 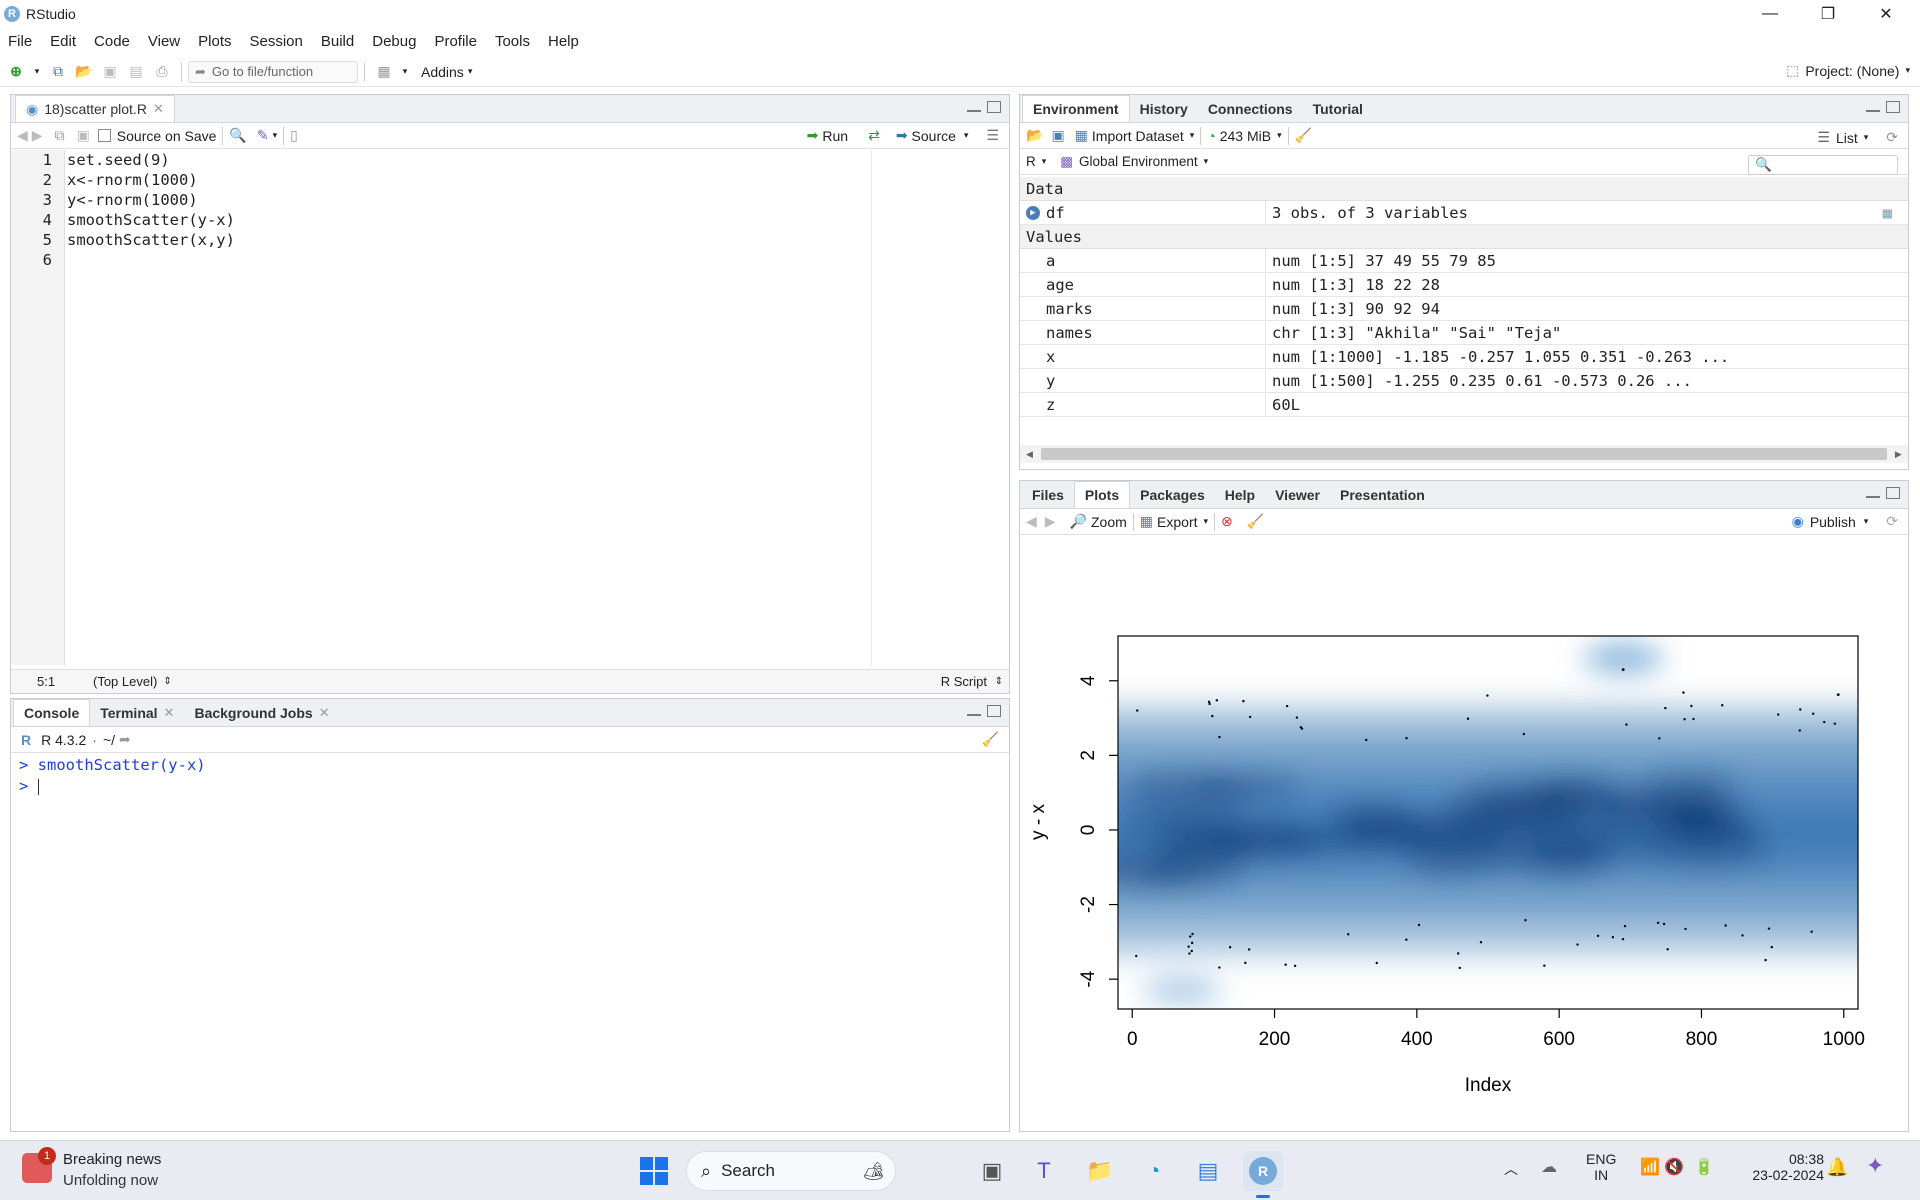 I want to click on tab-plots: Plots, so click(x=1102, y=494).